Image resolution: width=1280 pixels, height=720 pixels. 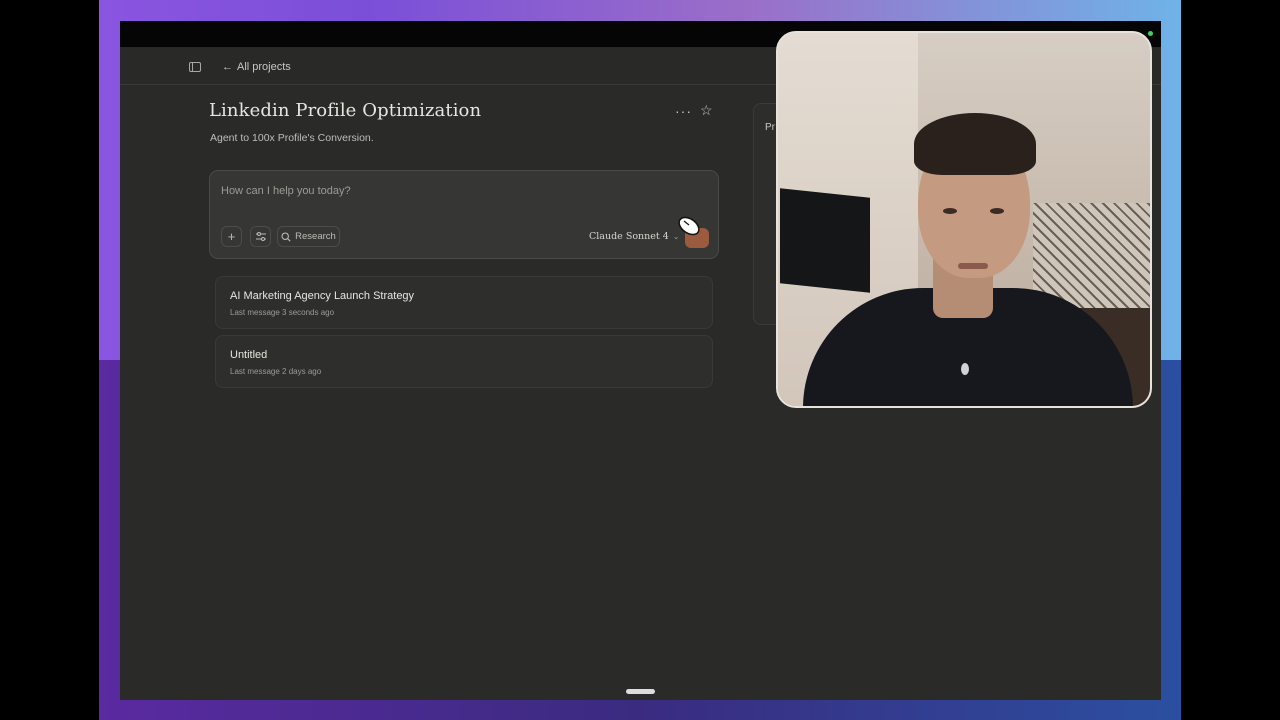 What do you see at coordinates (1230, 360) in the screenshot?
I see `letterbox-right` at bounding box center [1230, 360].